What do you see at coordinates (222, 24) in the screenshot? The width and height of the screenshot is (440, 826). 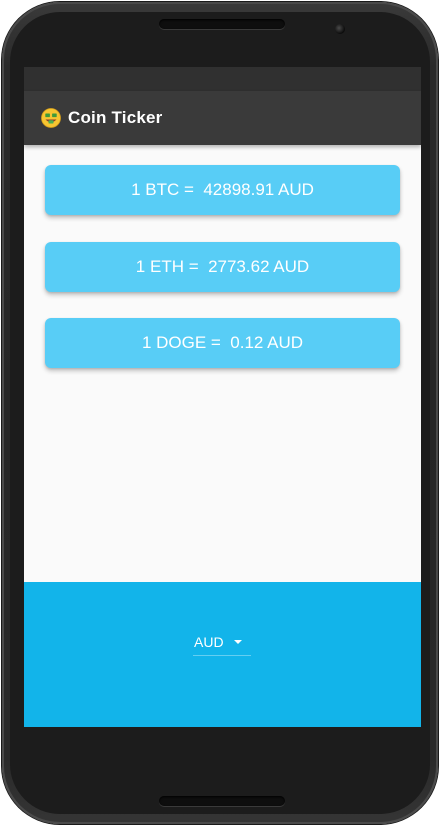 I see `top-speaker` at bounding box center [222, 24].